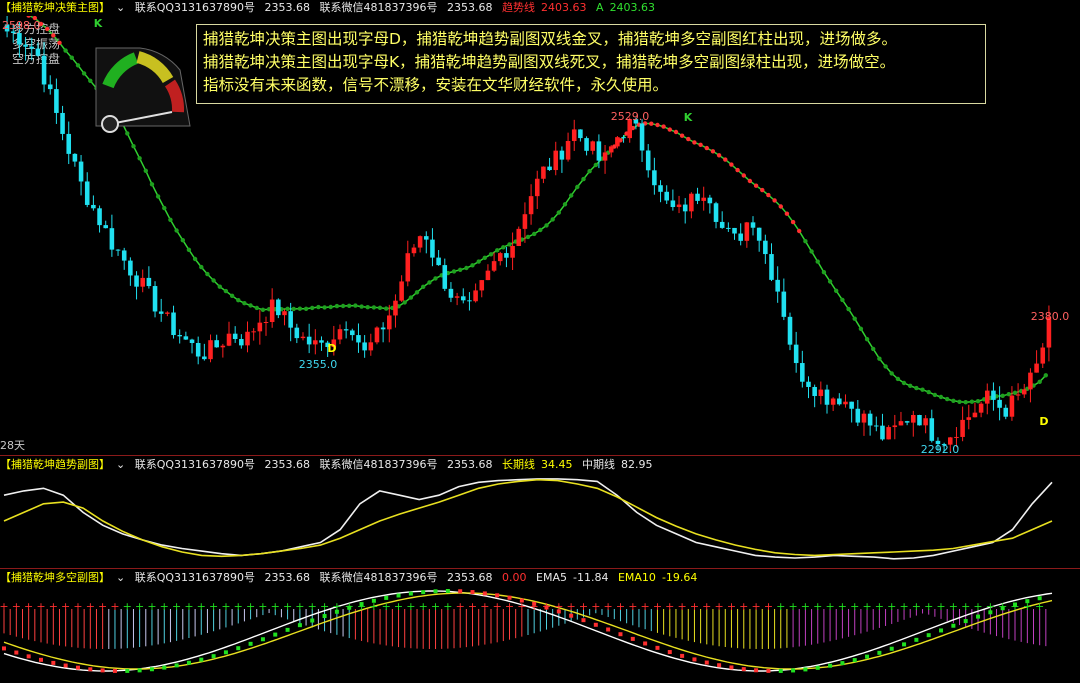  I want to click on signal-letter: D, so click(1043, 421).